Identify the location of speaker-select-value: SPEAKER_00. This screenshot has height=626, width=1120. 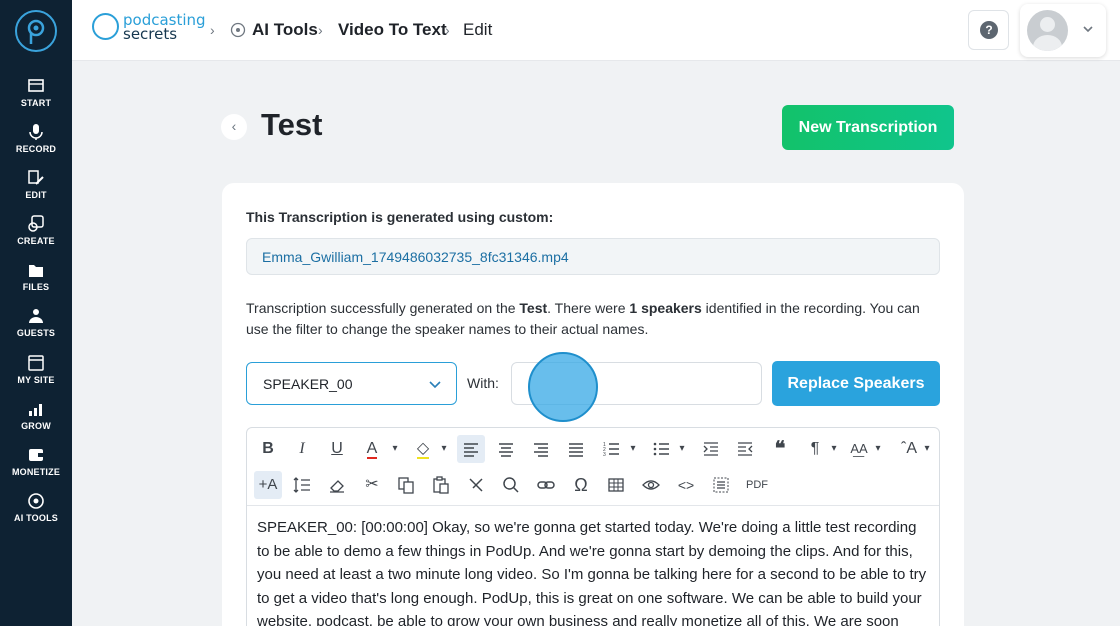
(308, 384).